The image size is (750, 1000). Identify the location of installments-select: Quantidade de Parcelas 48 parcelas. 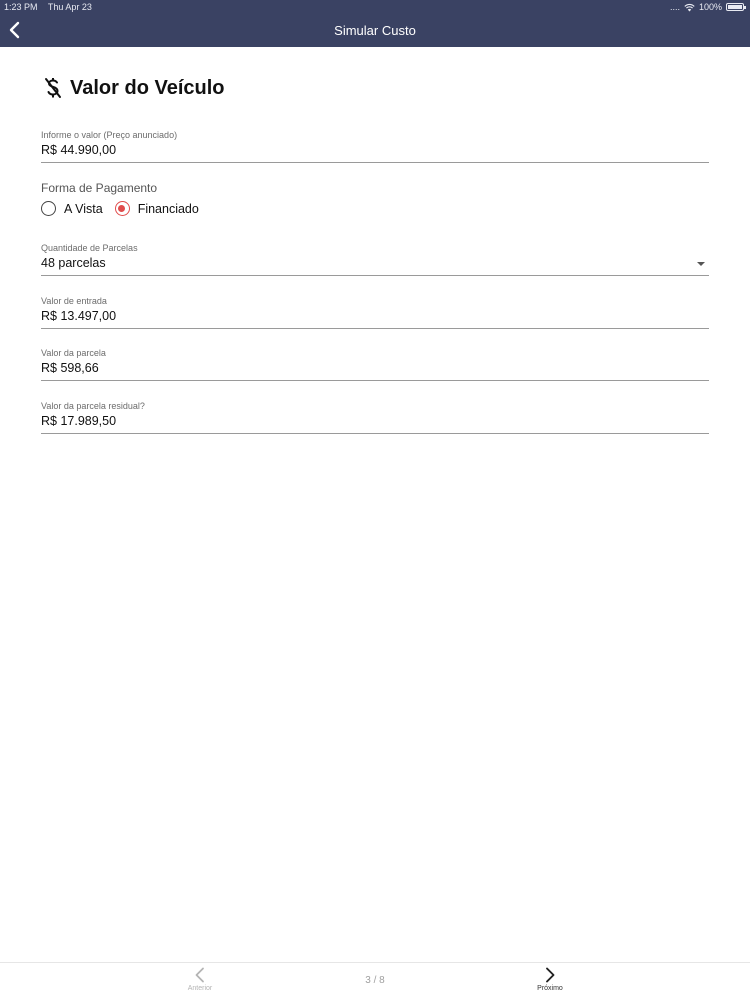
(375, 259).